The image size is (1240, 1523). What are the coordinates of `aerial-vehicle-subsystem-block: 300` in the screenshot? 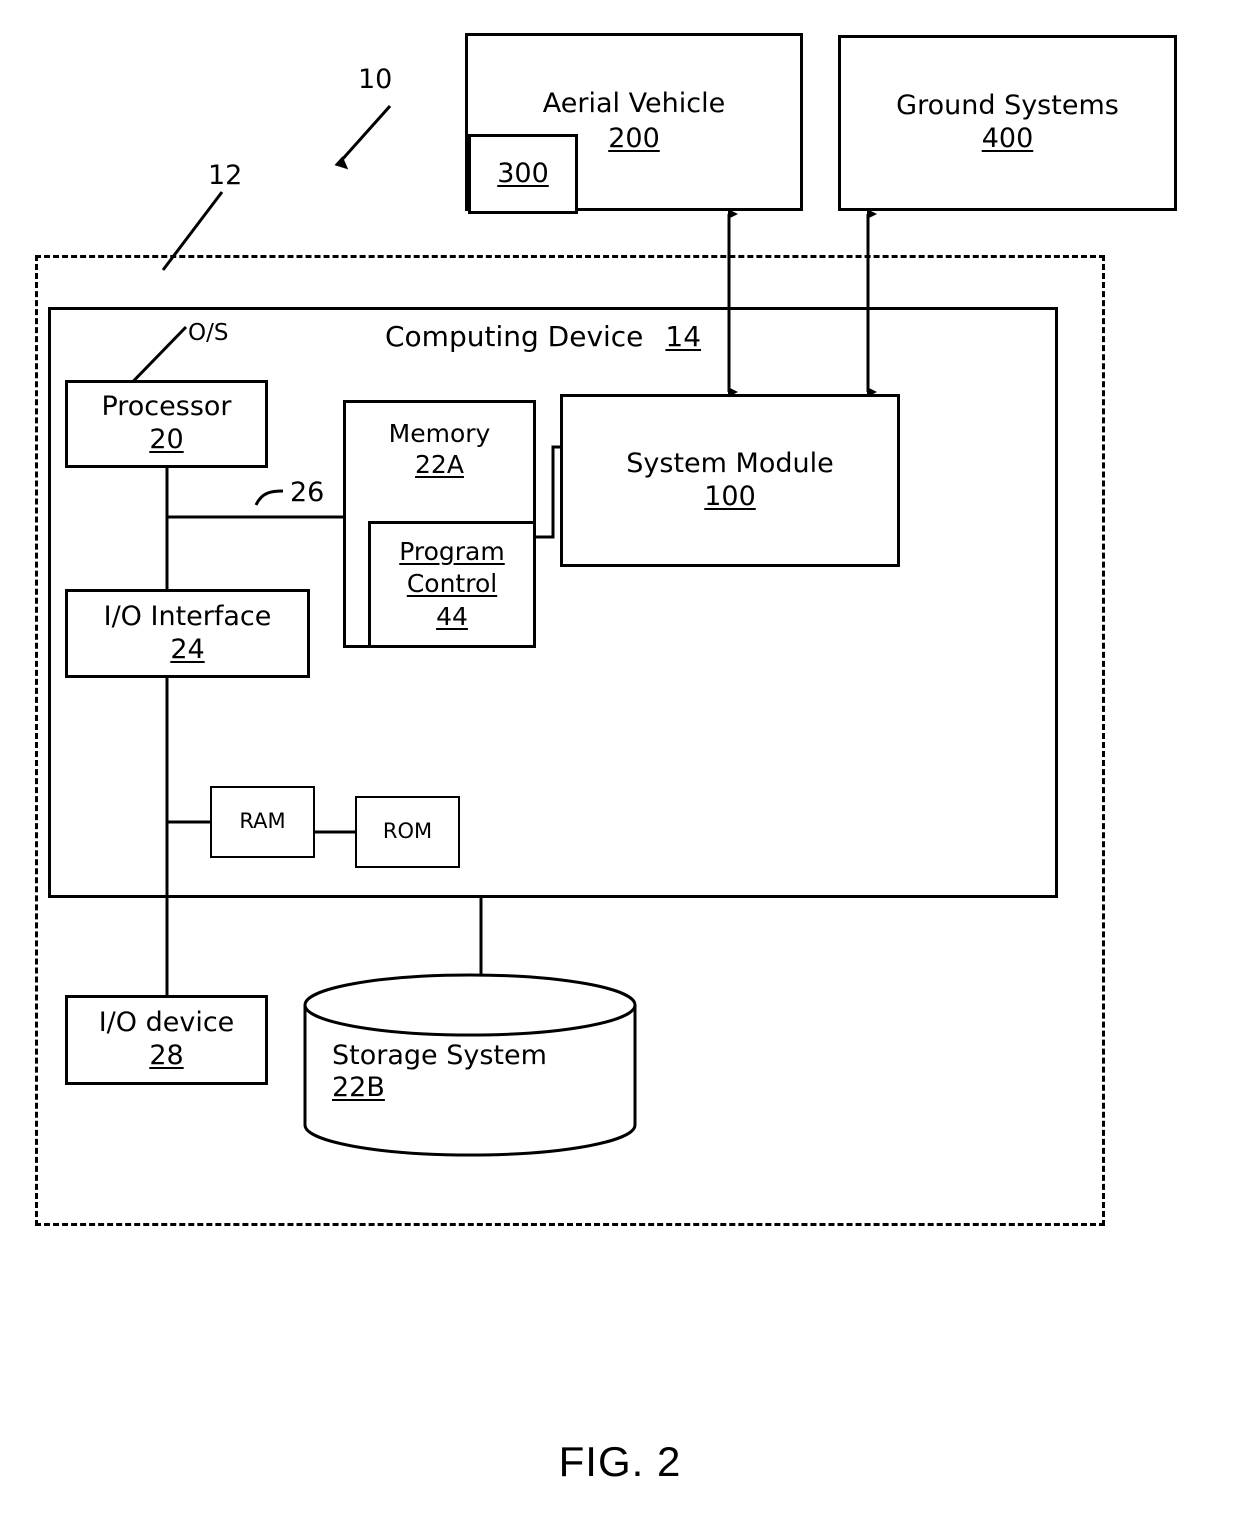 It's located at (523, 174).